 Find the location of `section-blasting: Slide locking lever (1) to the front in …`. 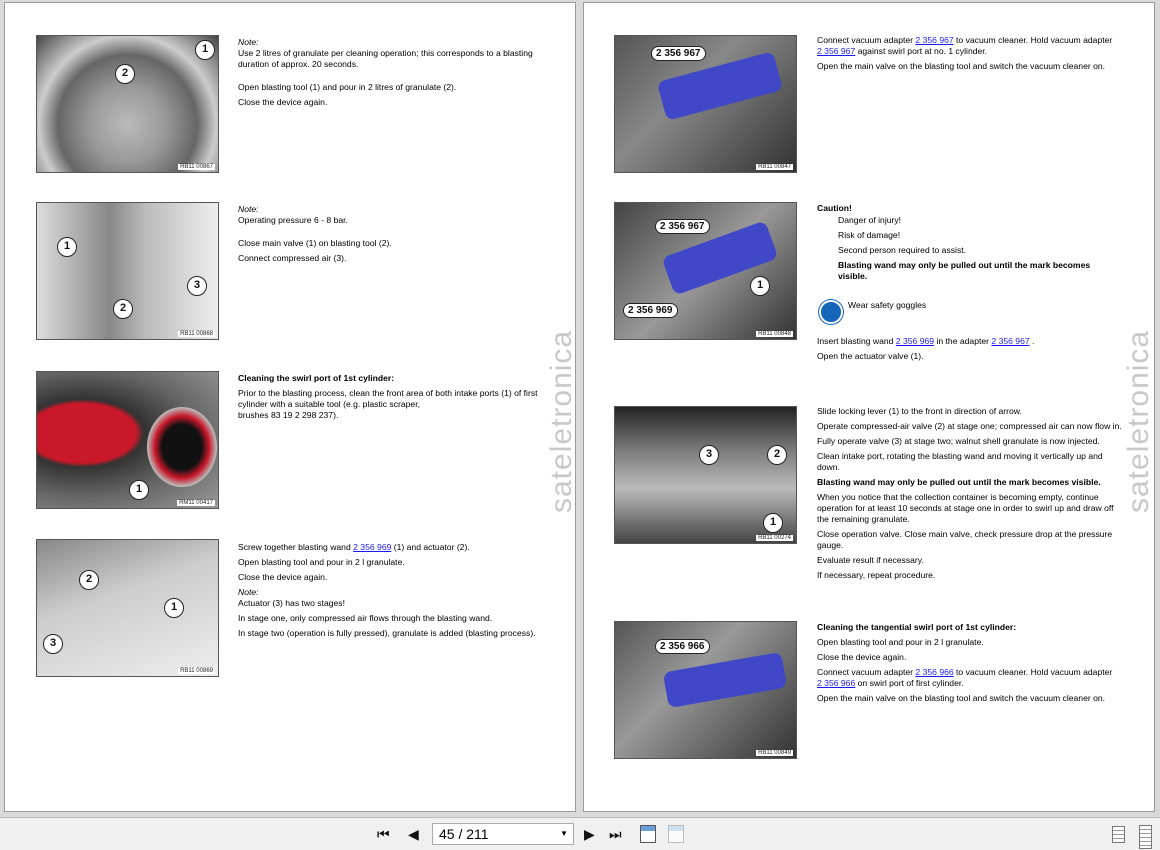

section-blasting: Slide locking lever (1) to the front in … is located at coordinates (969, 495).